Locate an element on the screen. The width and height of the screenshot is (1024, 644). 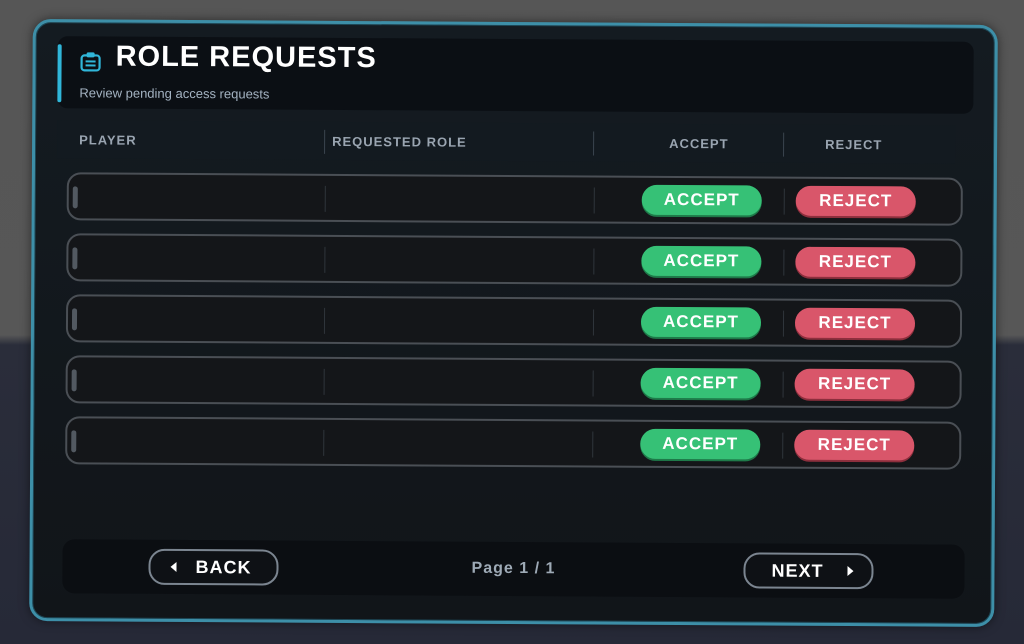
column-header-reject: REJECT is located at coordinates (854, 144).